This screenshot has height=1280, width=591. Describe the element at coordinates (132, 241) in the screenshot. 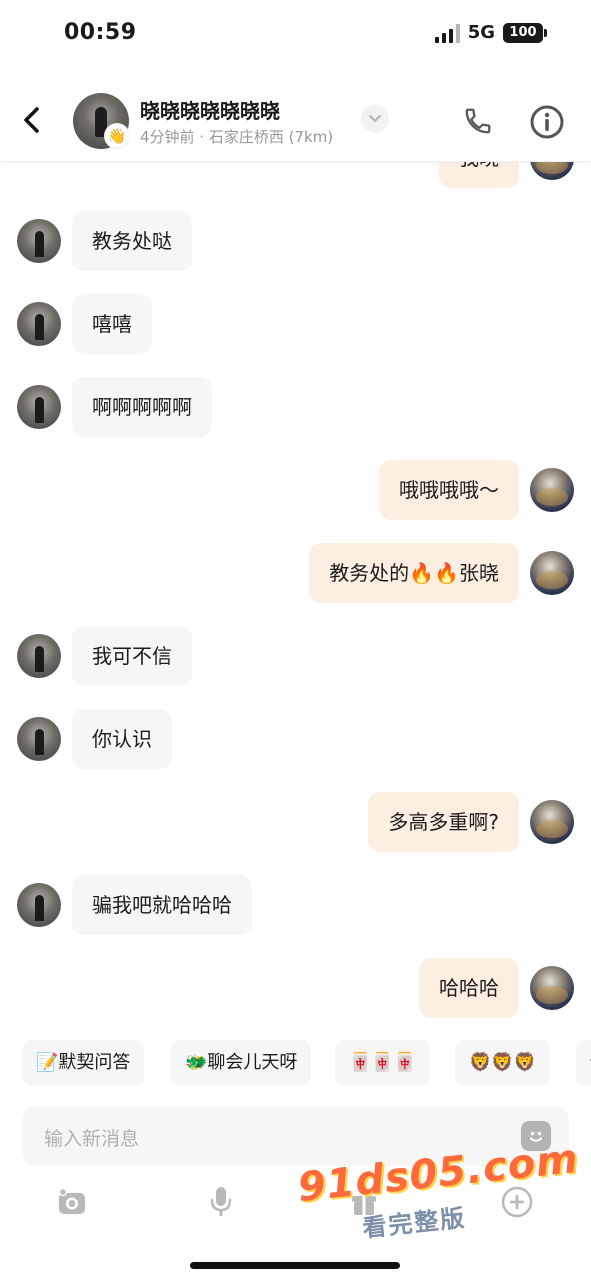

I see `message-bubble: 教务处哒` at that location.